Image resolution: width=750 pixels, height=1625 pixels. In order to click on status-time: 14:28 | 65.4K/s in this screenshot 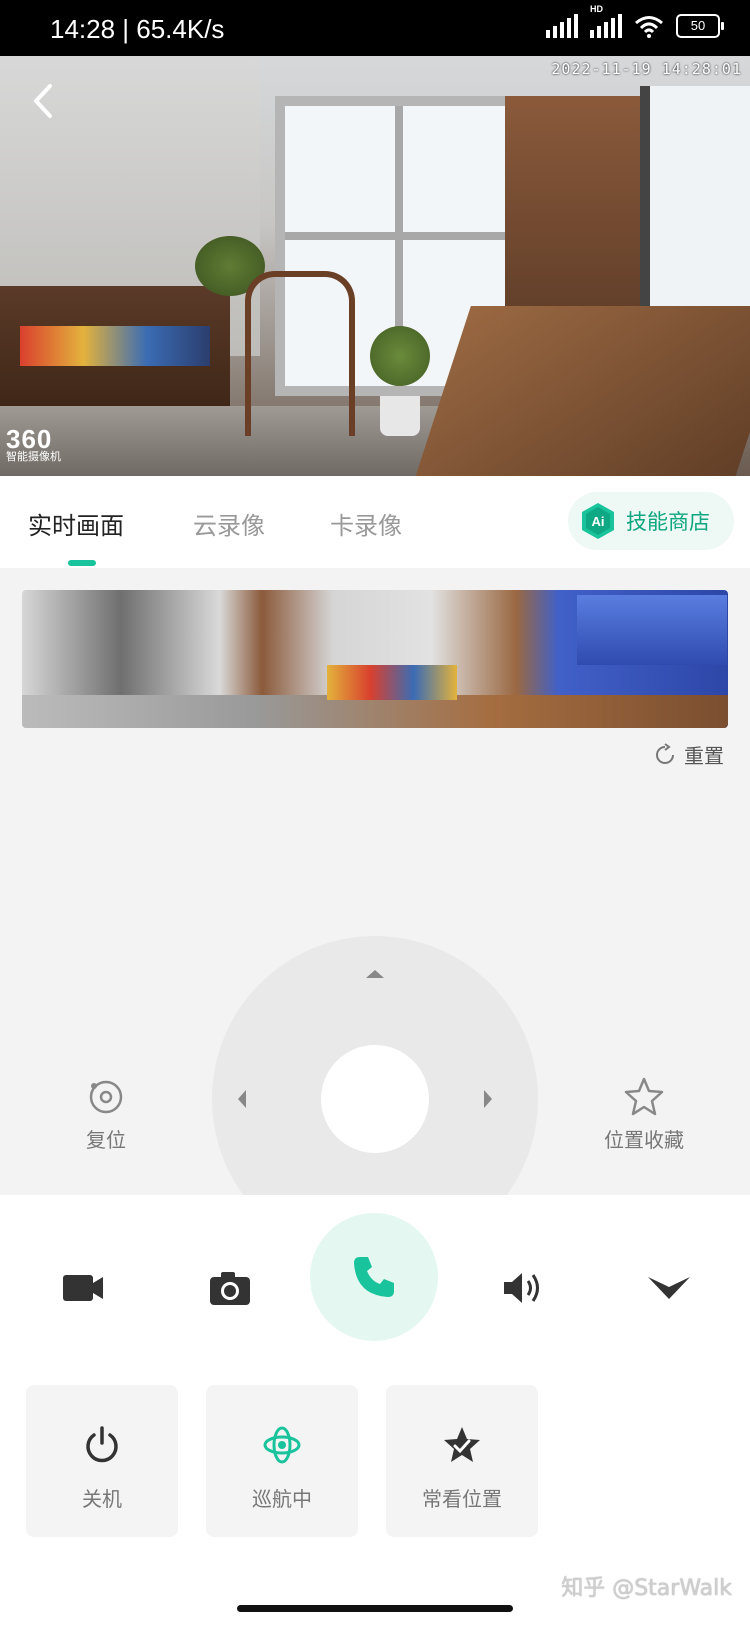, I will do `click(137, 29)`.